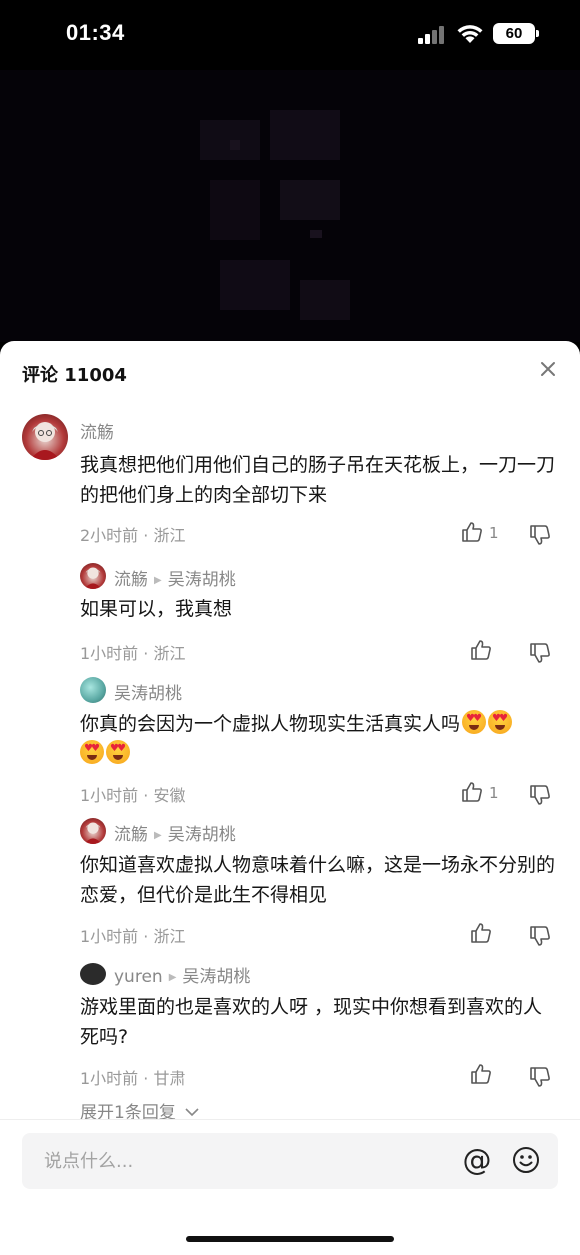 The image size is (580, 1255). Describe the element at coordinates (470, 34) in the screenshot. I see `wifi-icon` at that location.